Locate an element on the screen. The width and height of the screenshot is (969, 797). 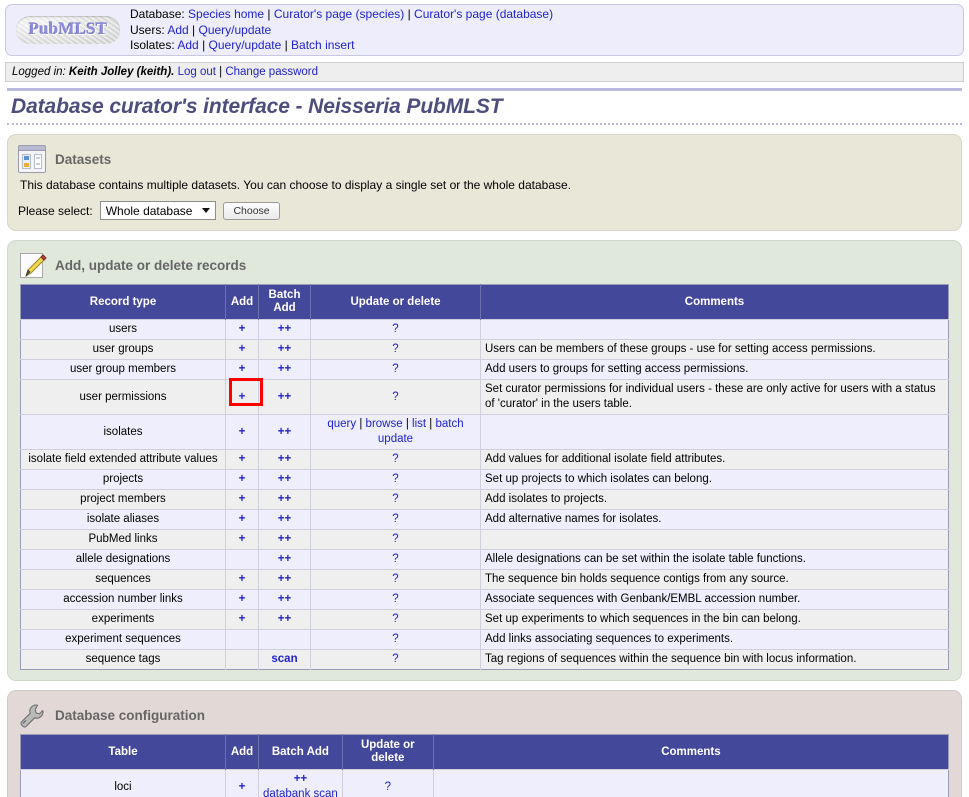
link-users-query-update: Query/update is located at coordinates (235, 30).